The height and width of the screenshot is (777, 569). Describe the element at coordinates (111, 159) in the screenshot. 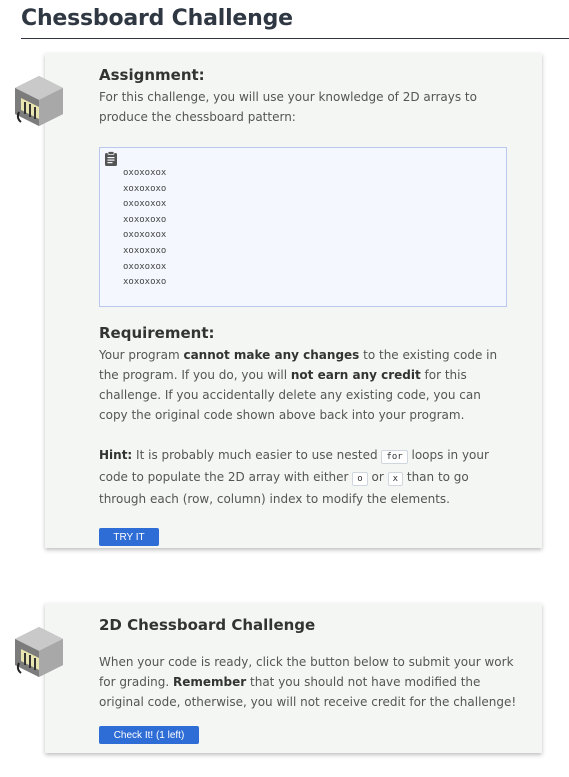

I see `clipboard-icon` at that location.